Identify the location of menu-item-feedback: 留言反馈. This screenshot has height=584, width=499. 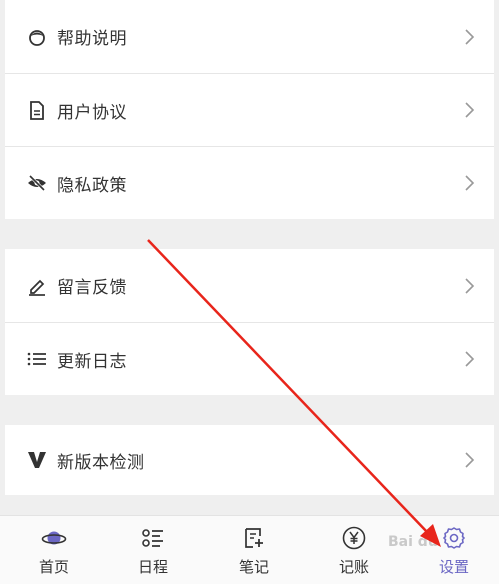
(249, 285).